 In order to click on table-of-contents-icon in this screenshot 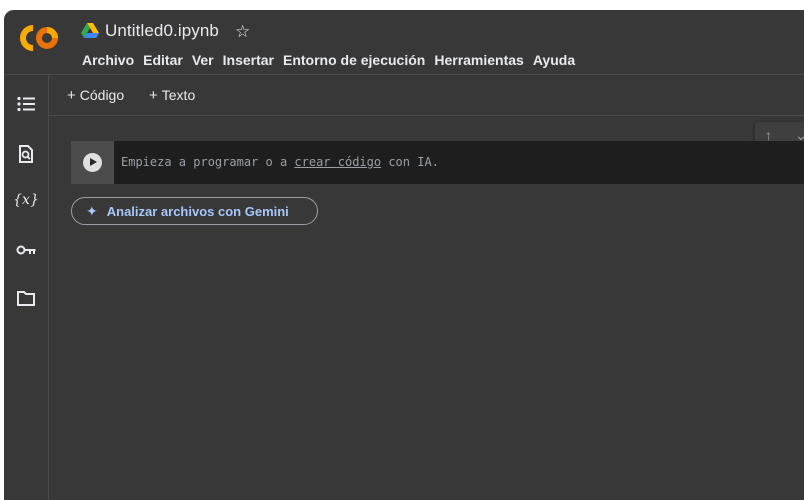, I will do `click(26, 104)`.